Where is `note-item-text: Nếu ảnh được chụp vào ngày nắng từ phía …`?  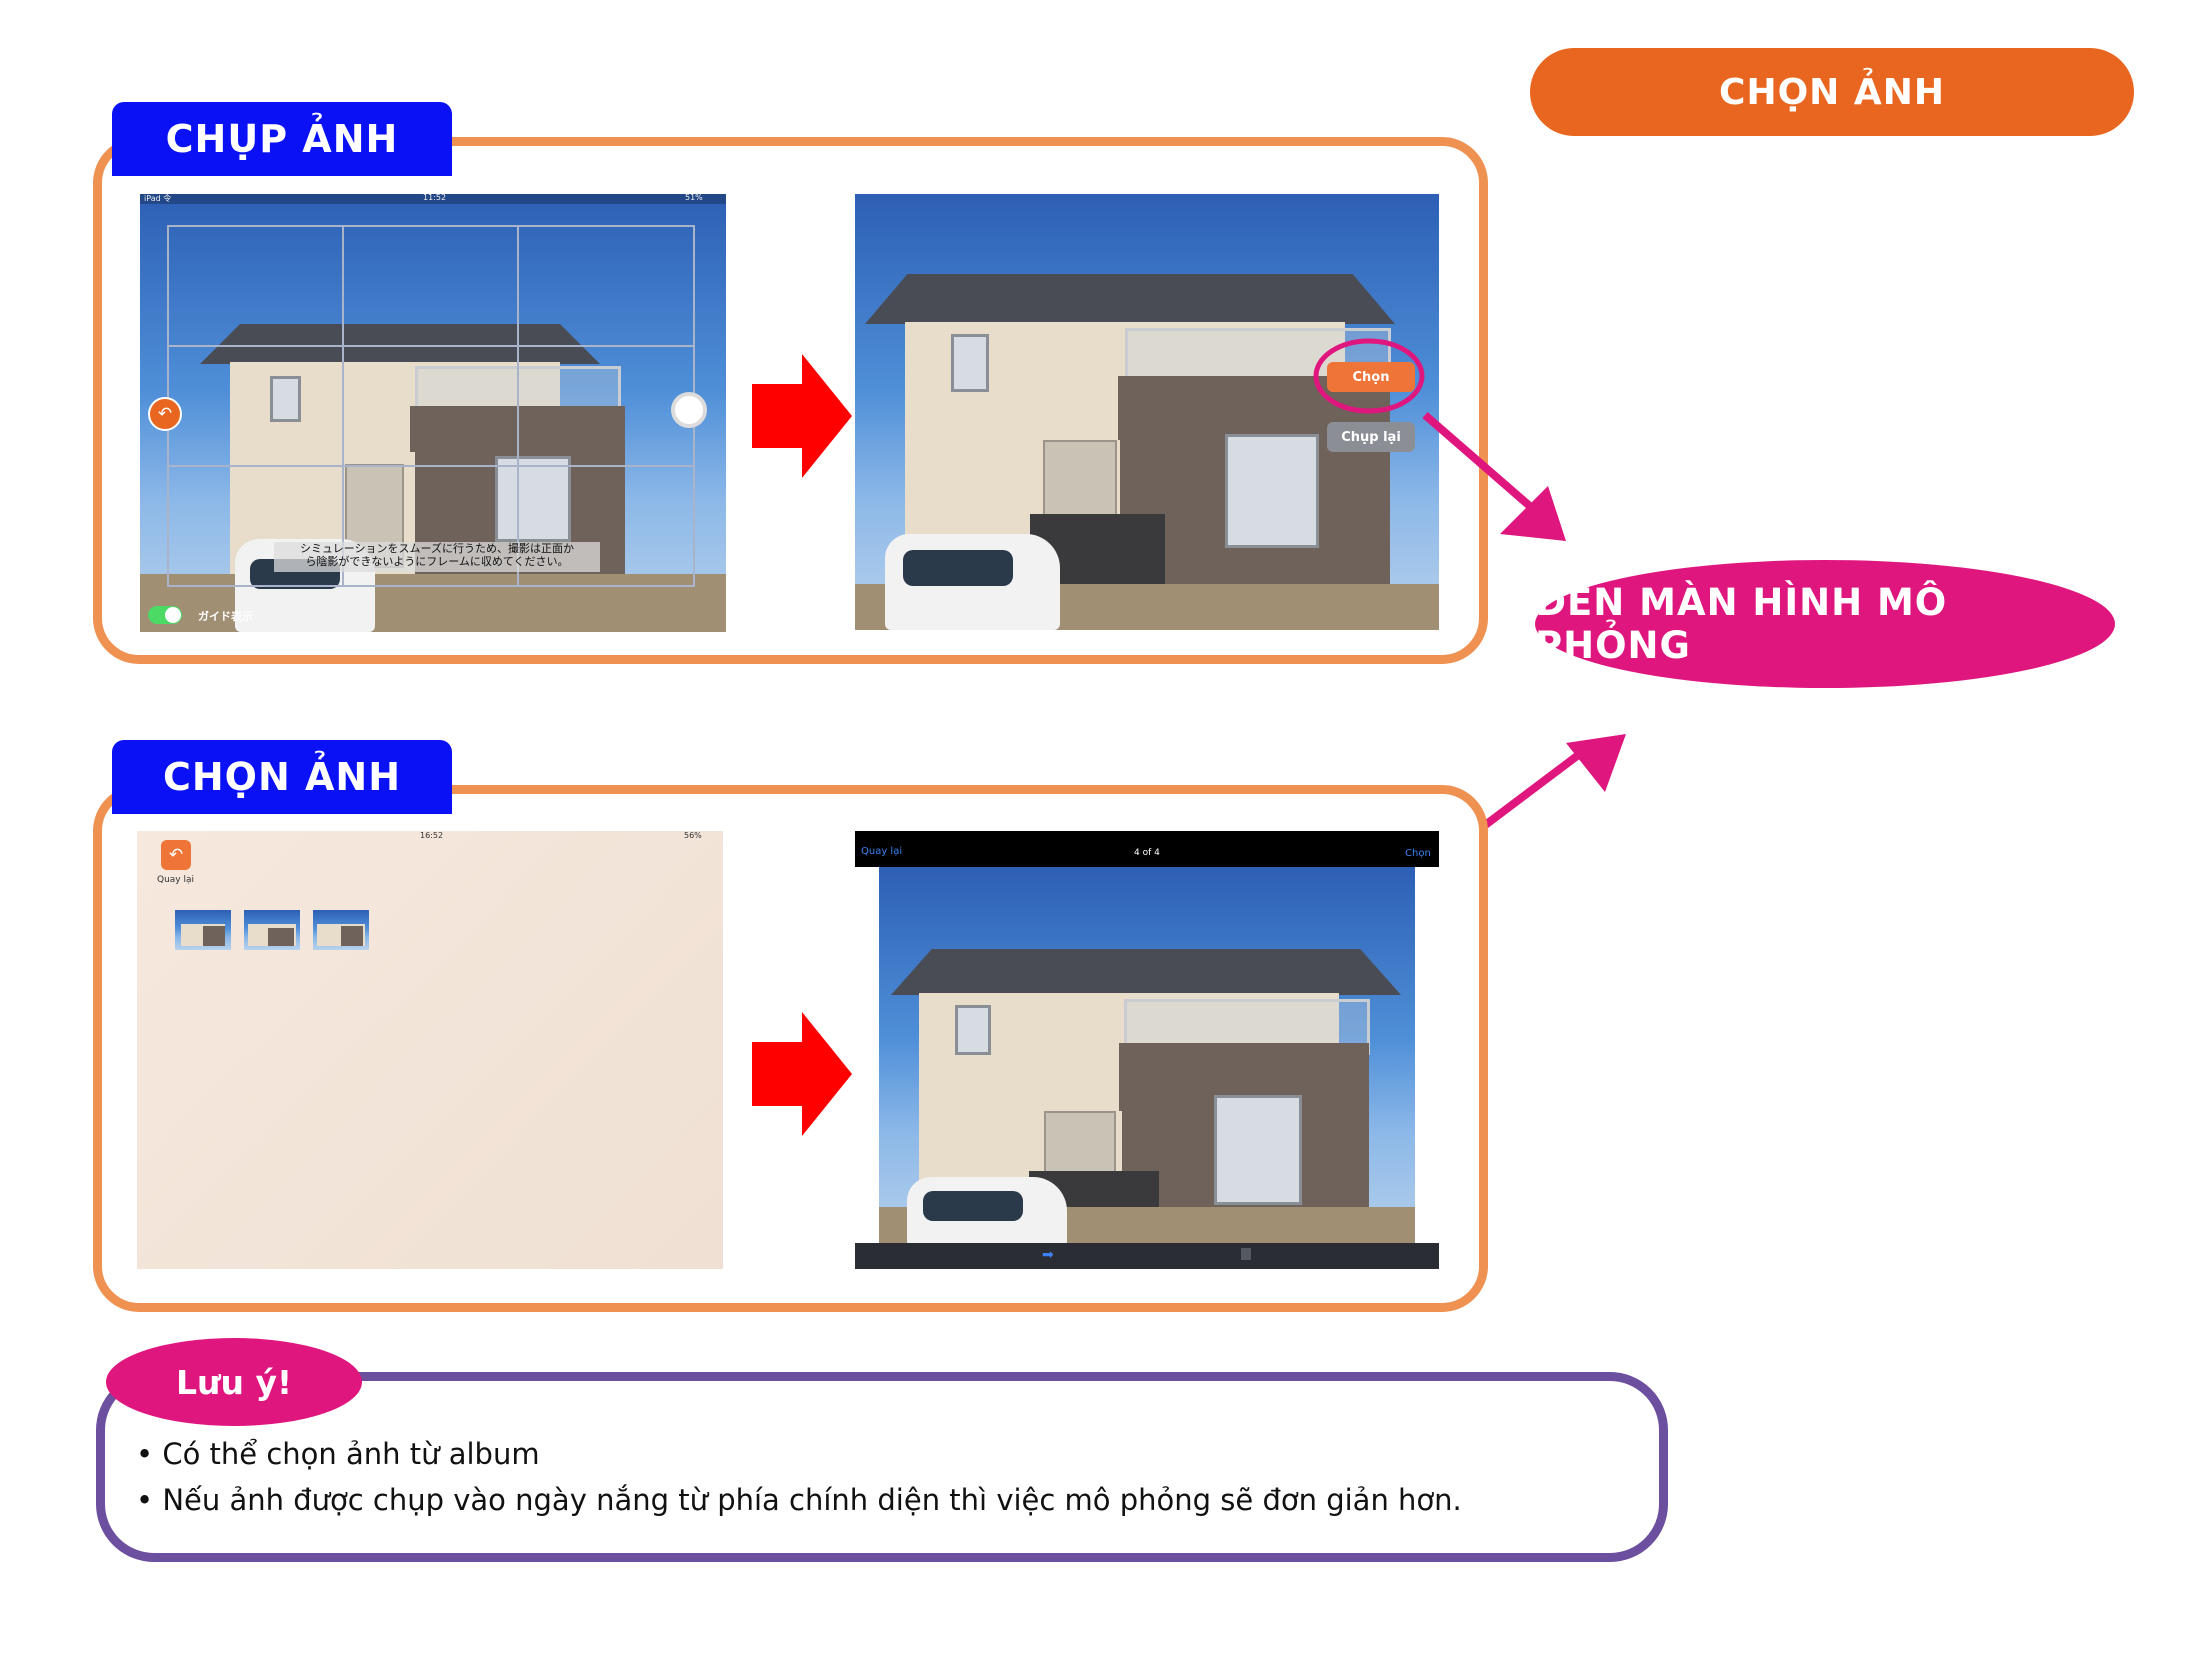 note-item-text: Nếu ảnh được chụp vào ngày nắng từ phía … is located at coordinates (812, 1500).